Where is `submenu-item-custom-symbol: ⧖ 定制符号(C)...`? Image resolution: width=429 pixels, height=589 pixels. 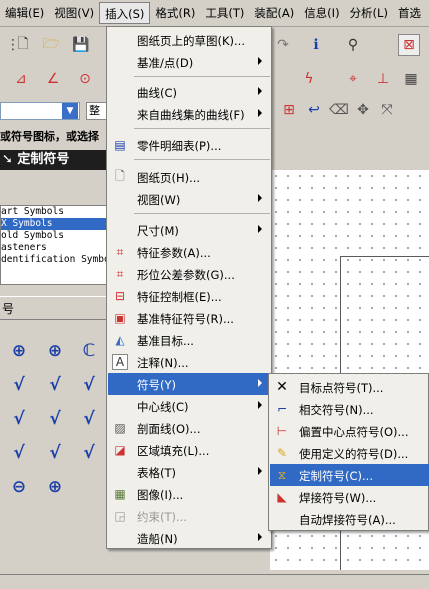
submenu-item-custom-symbol: ⧖ 定制符号(C)... is located at coordinates (349, 475).